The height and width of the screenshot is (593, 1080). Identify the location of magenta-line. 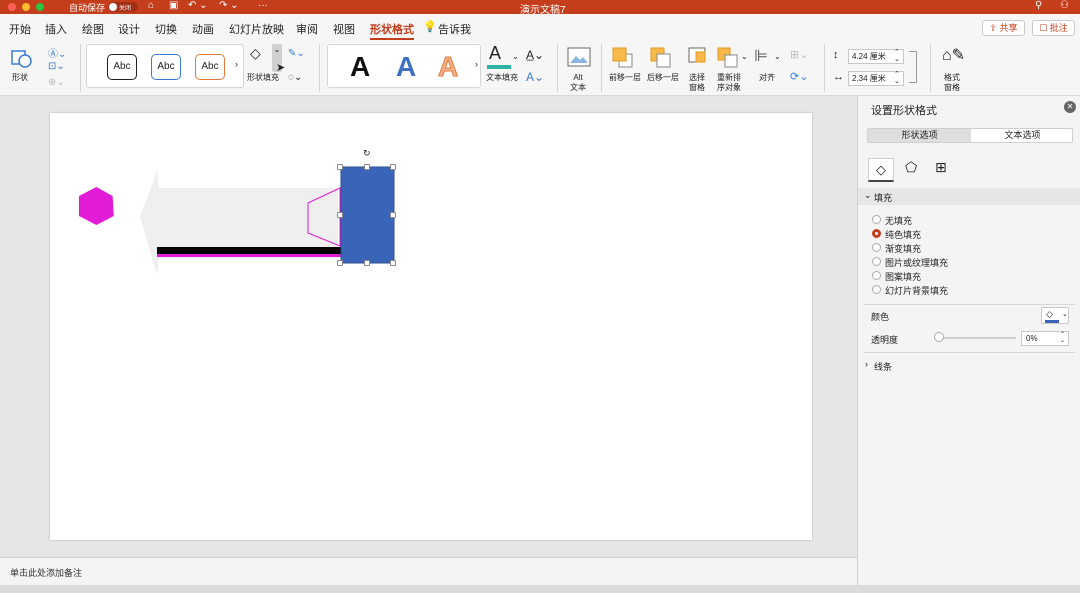
(250, 255).